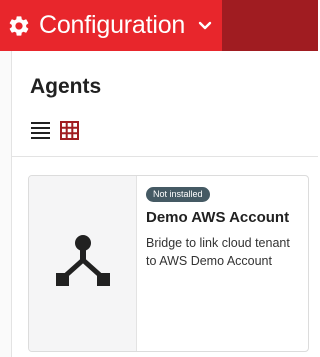  I want to click on view-toggle, so click(55, 130).